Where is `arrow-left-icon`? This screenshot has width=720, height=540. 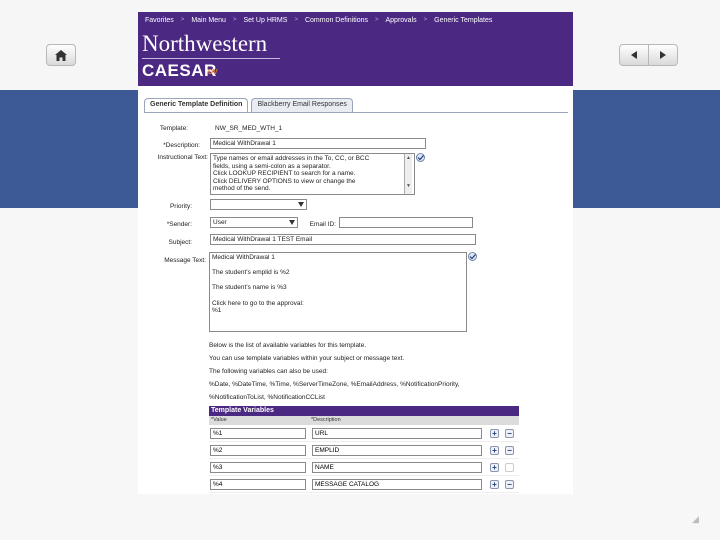 arrow-left-icon is located at coordinates (634, 55).